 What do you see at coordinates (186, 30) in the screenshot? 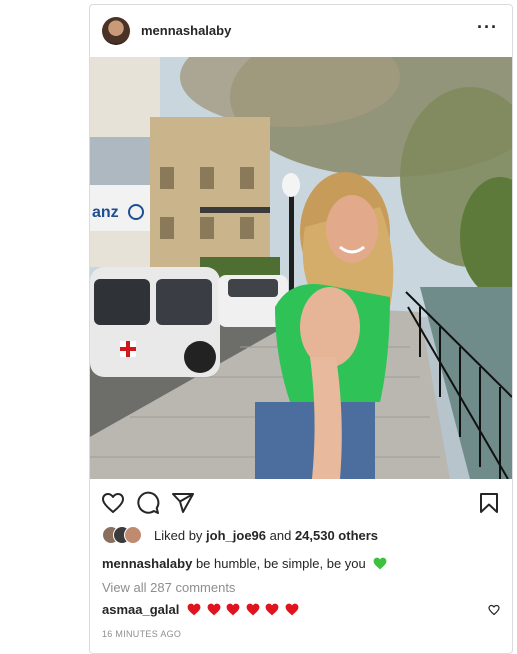
I see `post-username: mennashalaby` at bounding box center [186, 30].